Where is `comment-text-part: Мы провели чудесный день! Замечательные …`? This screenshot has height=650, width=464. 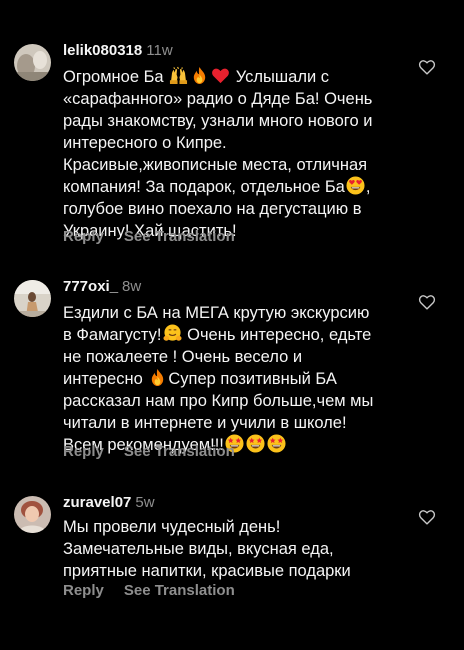
comment-text-part: Мы провели чудесный день! Замечательные … is located at coordinates (207, 549).